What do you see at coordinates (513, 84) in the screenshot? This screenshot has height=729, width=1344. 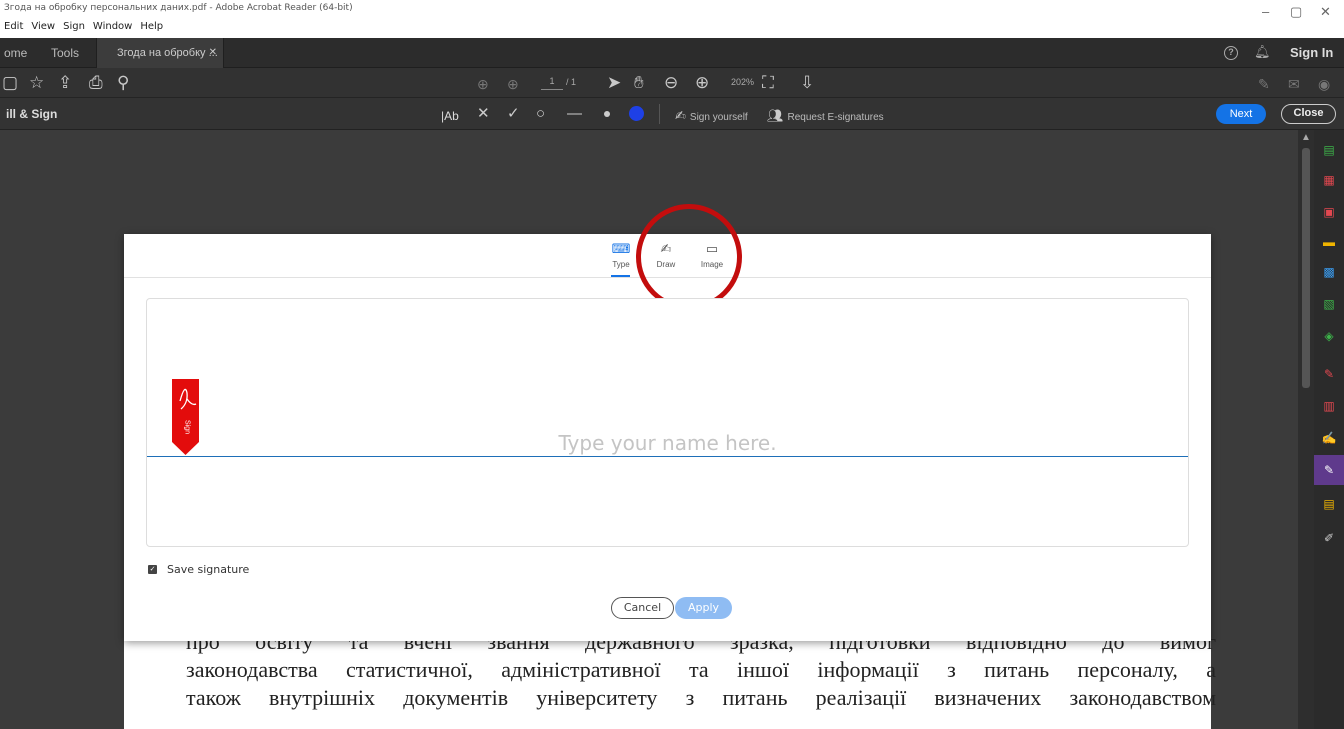 I see `page-down-icon: ⊕` at bounding box center [513, 84].